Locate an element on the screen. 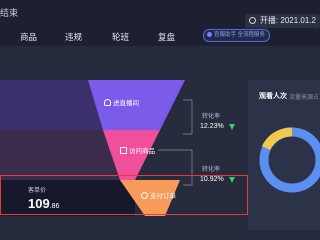 The image size is (320, 240). stage-label-enter: 进直播间 is located at coordinates (121, 102).